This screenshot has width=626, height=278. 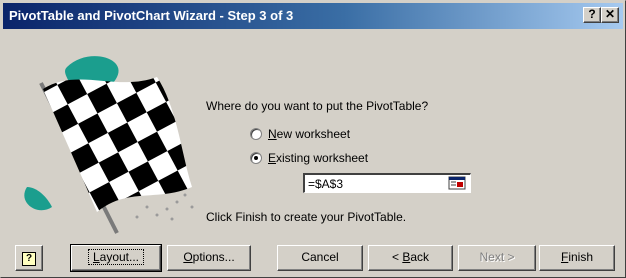 I want to click on cell-reference-value: =$A$3, so click(x=326, y=184).